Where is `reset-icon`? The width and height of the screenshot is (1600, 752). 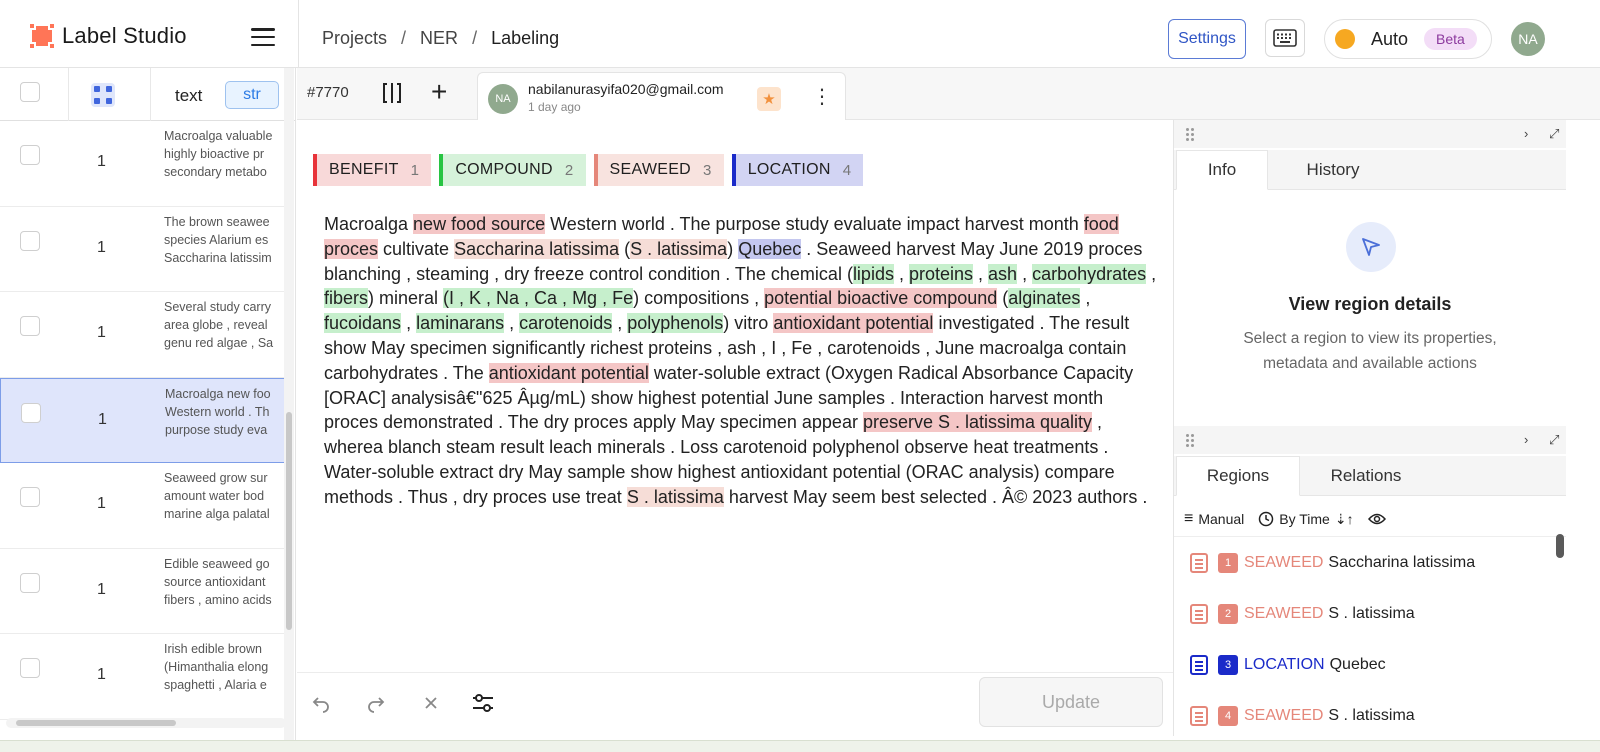 reset-icon is located at coordinates (431, 703).